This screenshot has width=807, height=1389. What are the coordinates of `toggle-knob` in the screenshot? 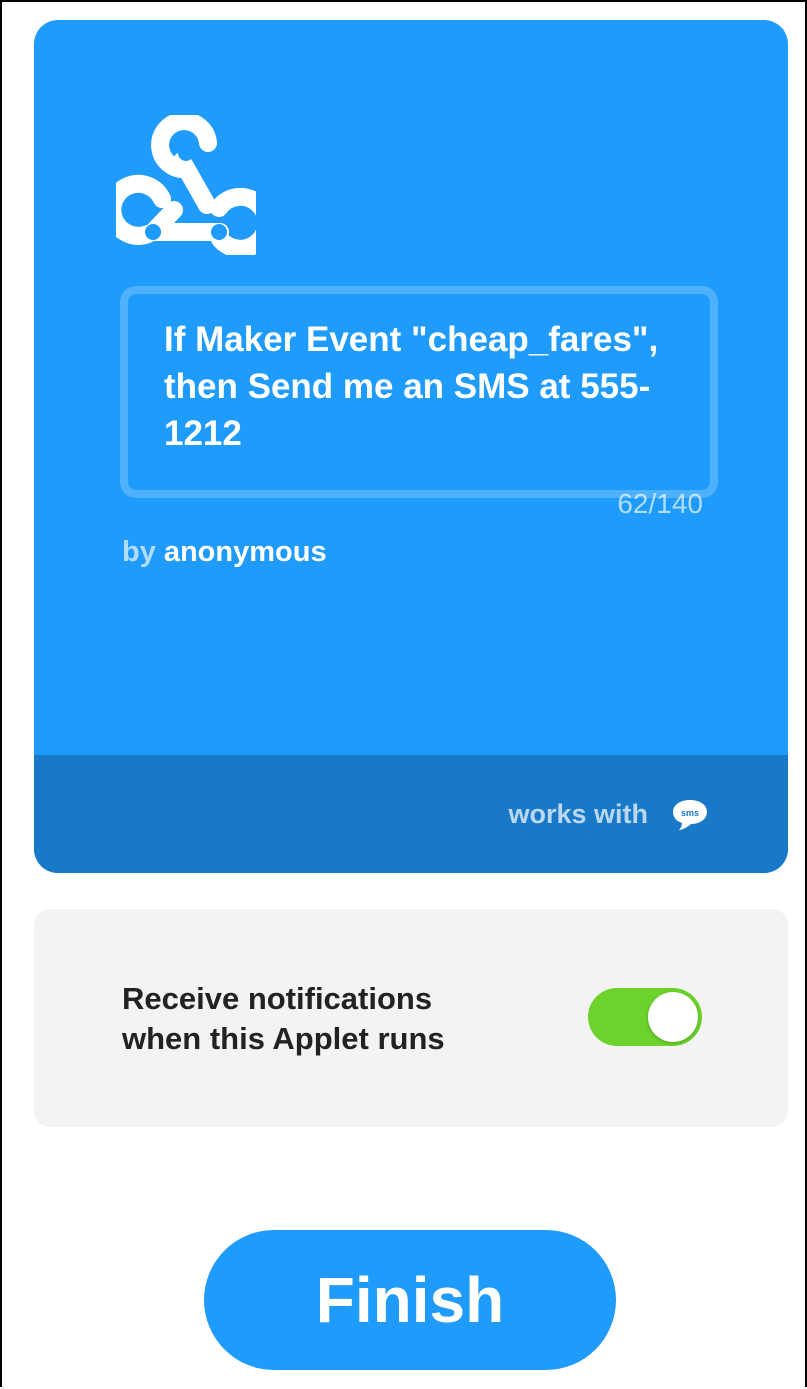 It's located at (673, 1017).